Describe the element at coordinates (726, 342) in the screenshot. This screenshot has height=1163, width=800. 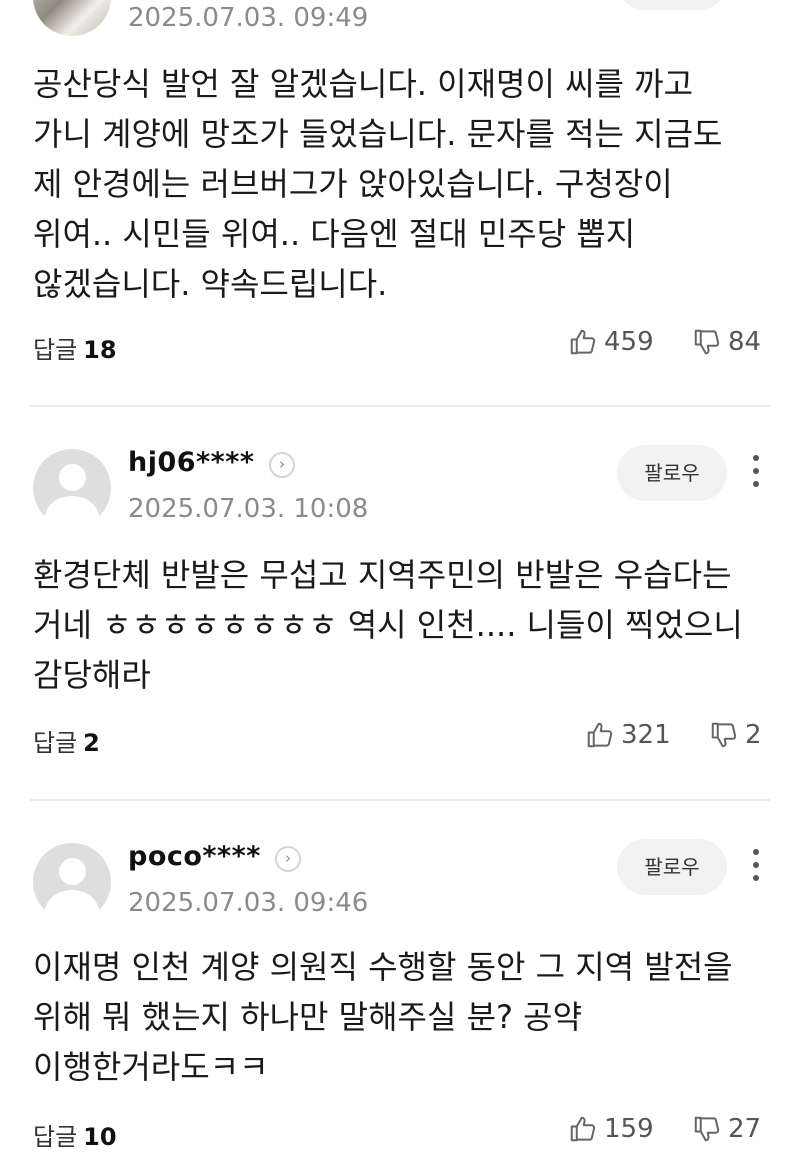
I see `dislike-button: 84` at that location.